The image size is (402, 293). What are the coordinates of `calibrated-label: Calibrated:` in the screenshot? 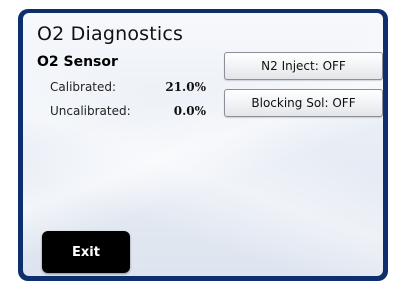 It's located at (83, 87).